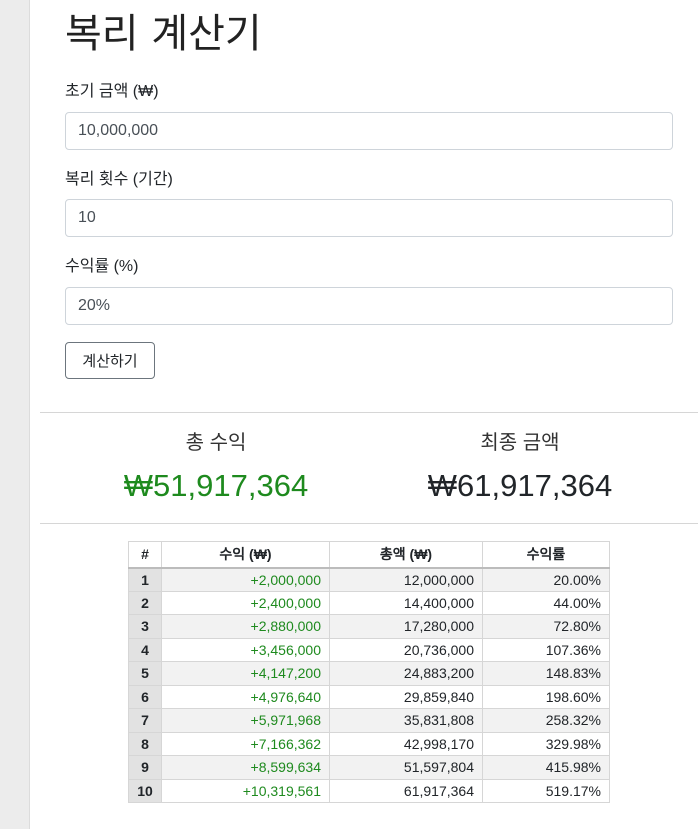 The width and height of the screenshot is (698, 829). I want to click on row-index-cell: 8, so click(145, 743).